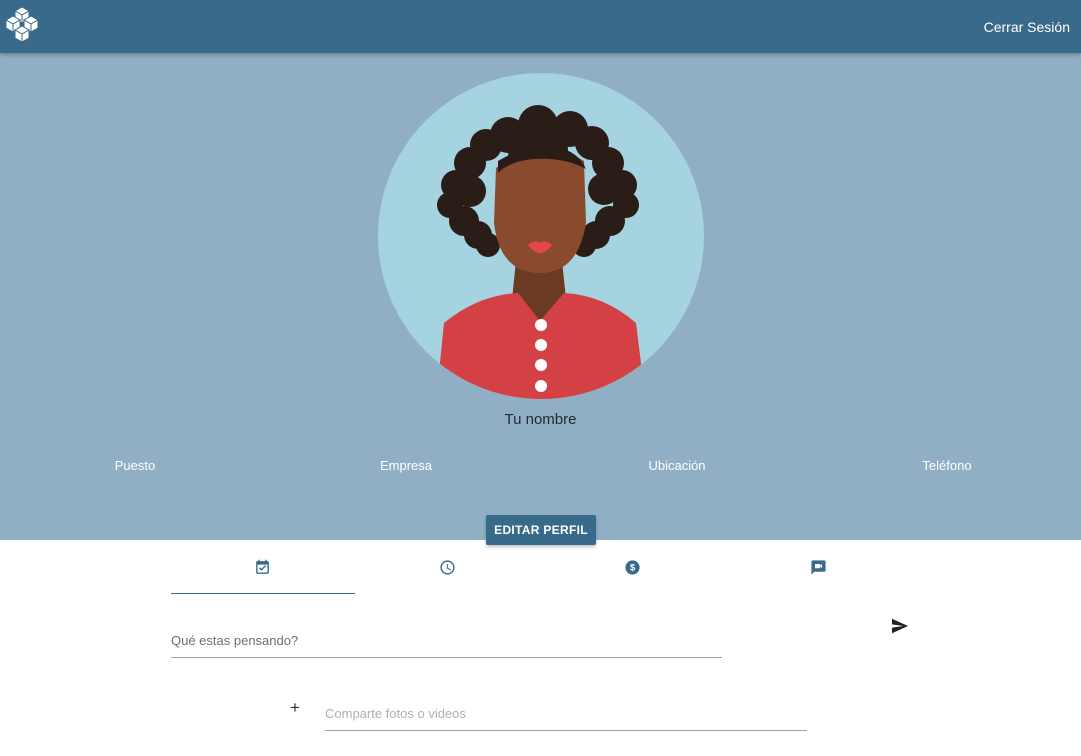 The width and height of the screenshot is (1081, 756). What do you see at coordinates (541, 530) in the screenshot?
I see `edit-profile-button: EDITAR PERFIL` at bounding box center [541, 530].